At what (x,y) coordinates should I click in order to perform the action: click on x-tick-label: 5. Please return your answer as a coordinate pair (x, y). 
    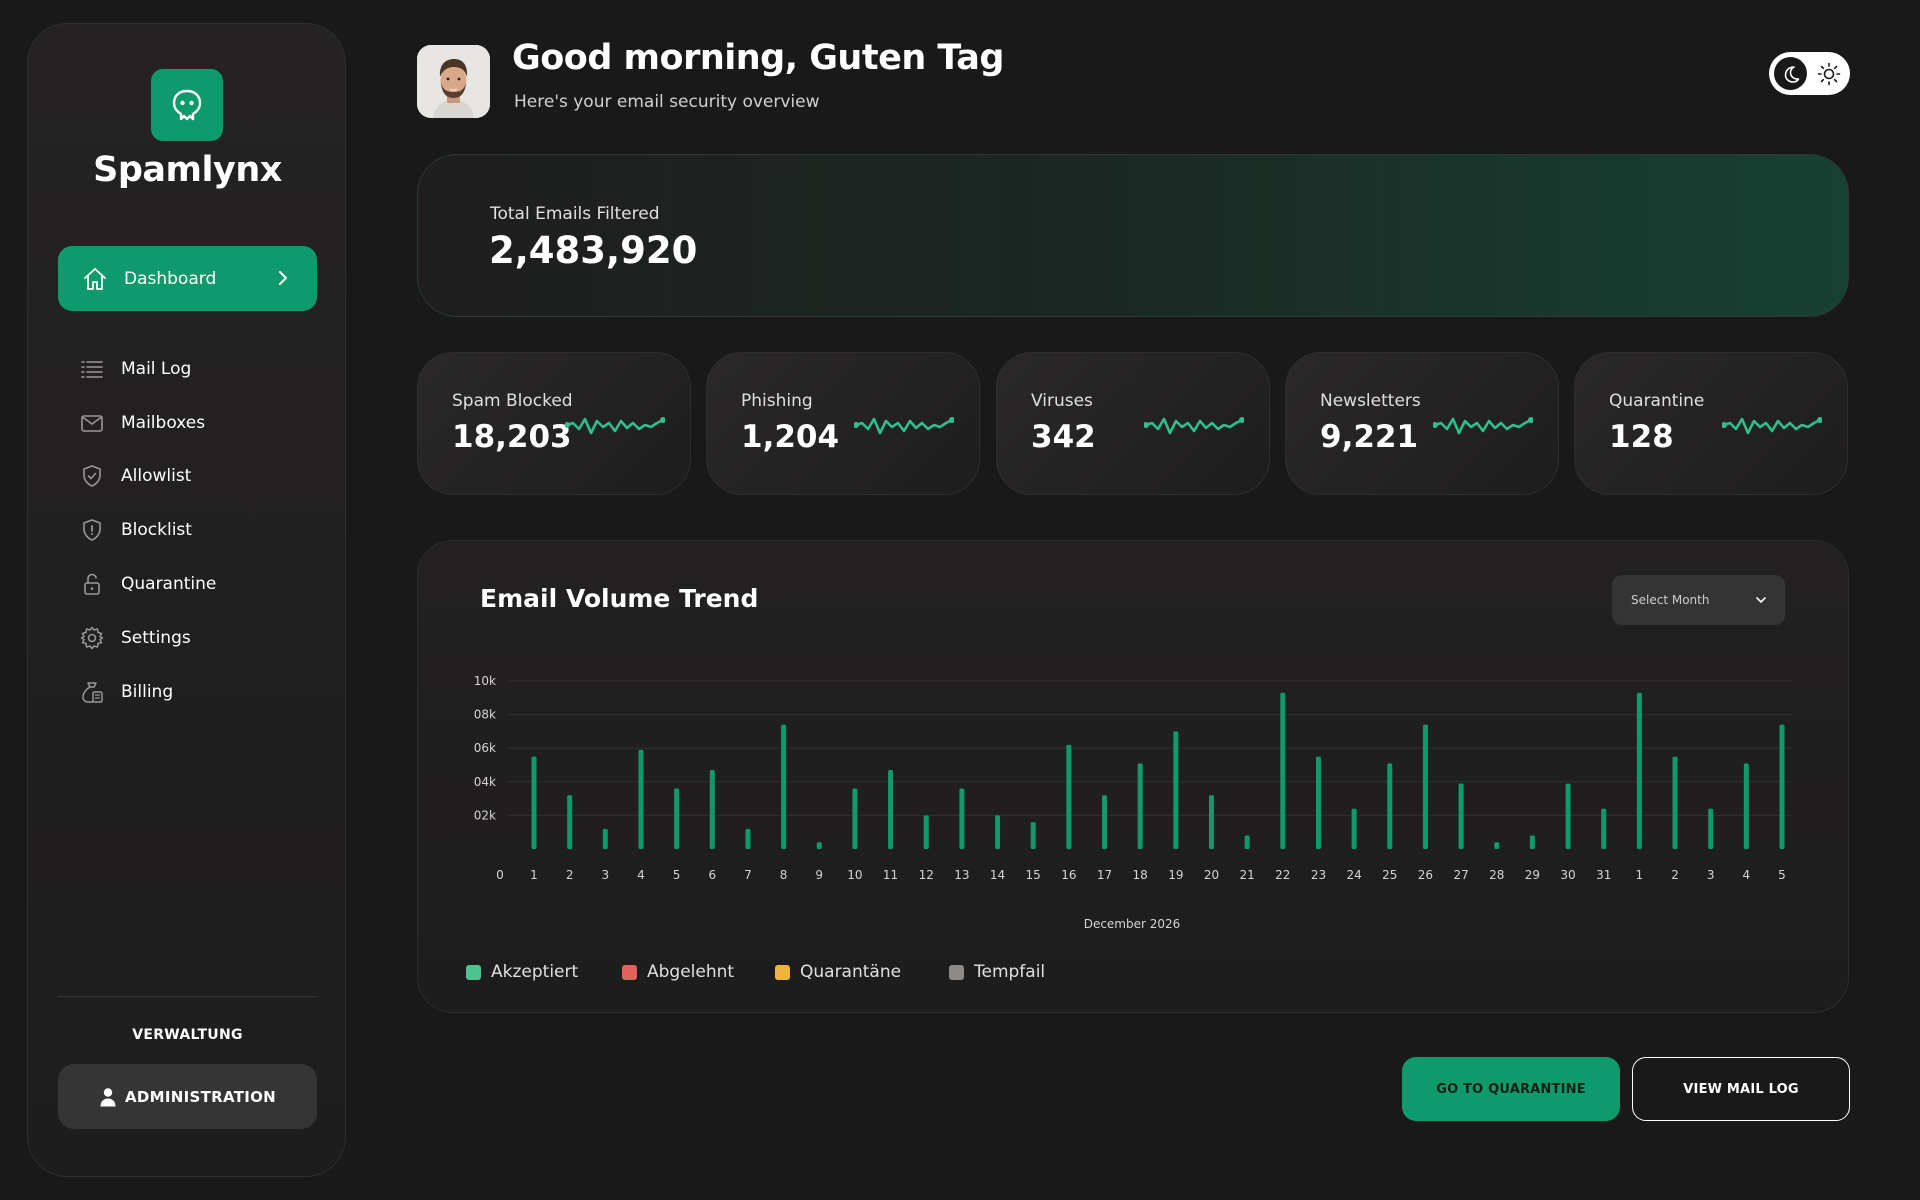
    Looking at the image, I should click on (1782, 875).